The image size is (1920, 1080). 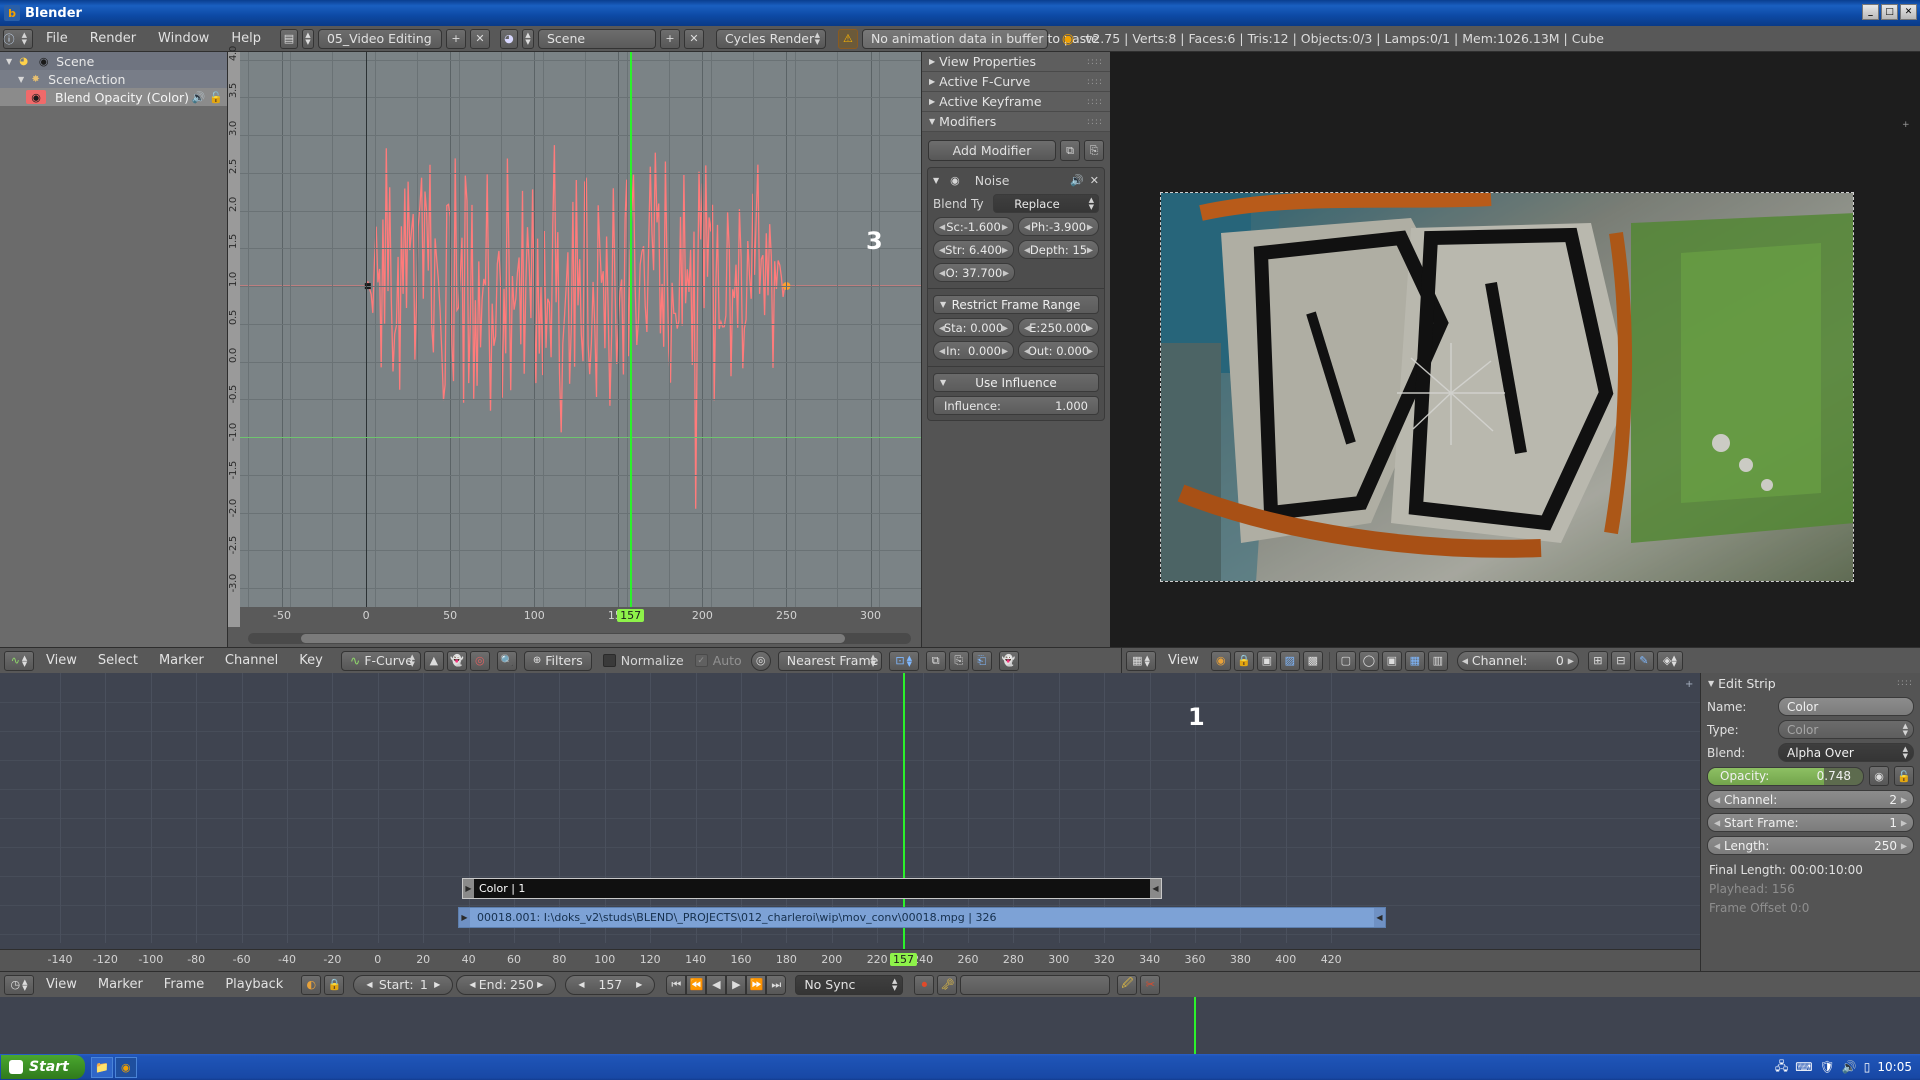 I want to click on lock-icon: 🔒, so click(x=1243, y=660).